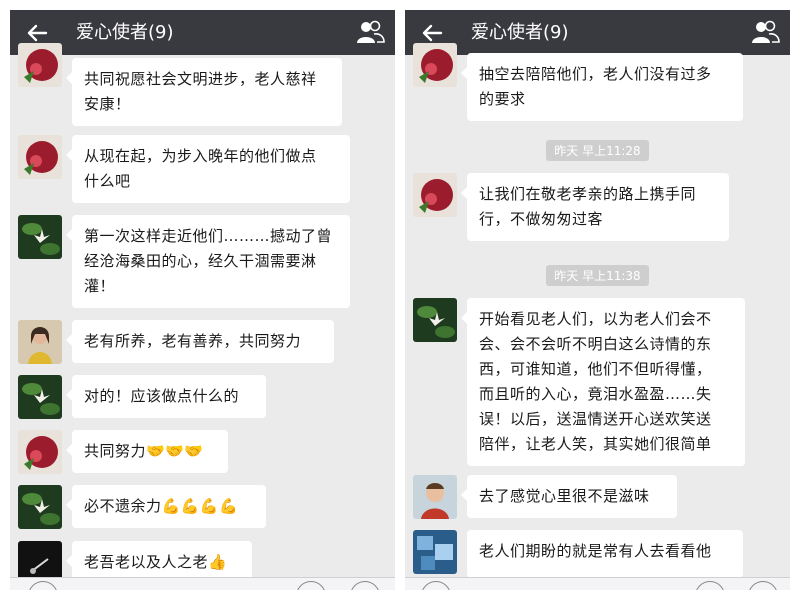 Image resolution: width=800 pixels, height=600 pixels. I want to click on message-bubble: 共同努力🤝🤝🤝, so click(147, 451).